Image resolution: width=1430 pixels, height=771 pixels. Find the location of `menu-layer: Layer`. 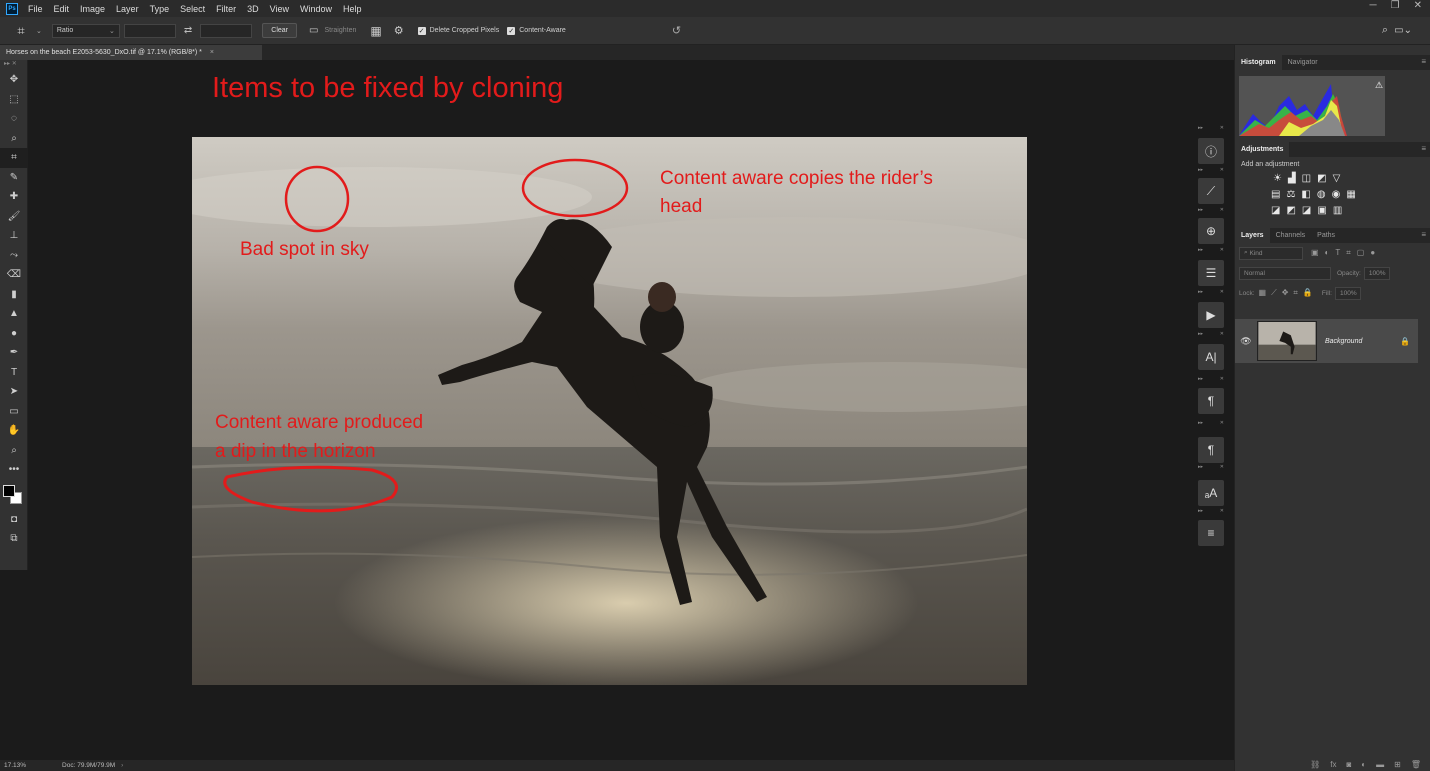

menu-layer: Layer is located at coordinates (127, 9).